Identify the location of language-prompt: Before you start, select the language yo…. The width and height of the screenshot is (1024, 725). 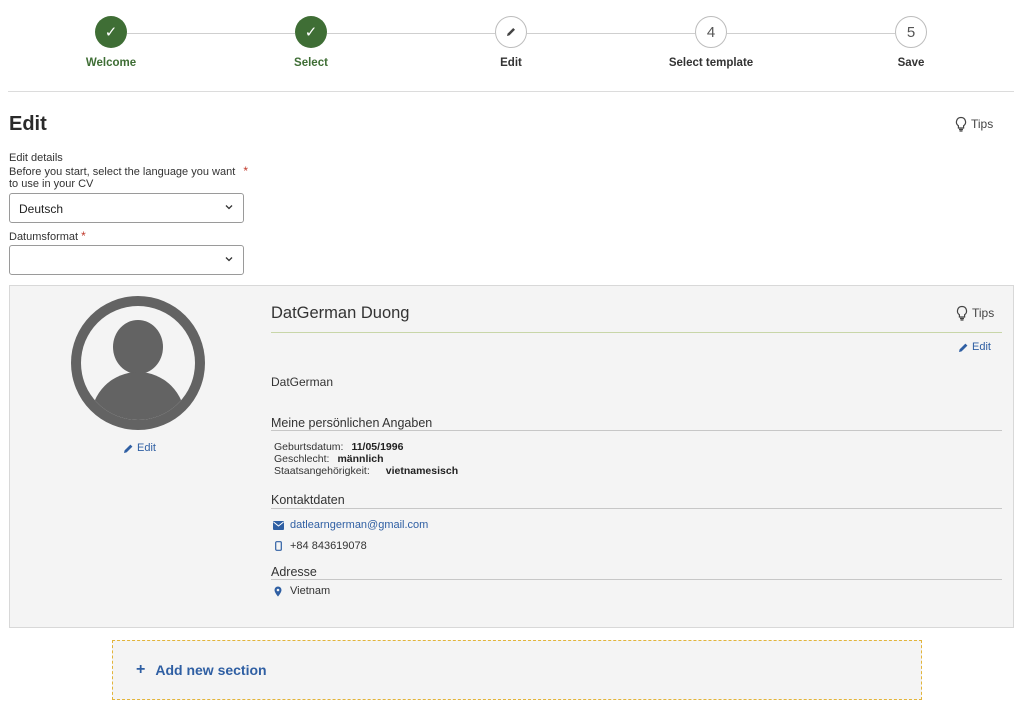
(128, 171).